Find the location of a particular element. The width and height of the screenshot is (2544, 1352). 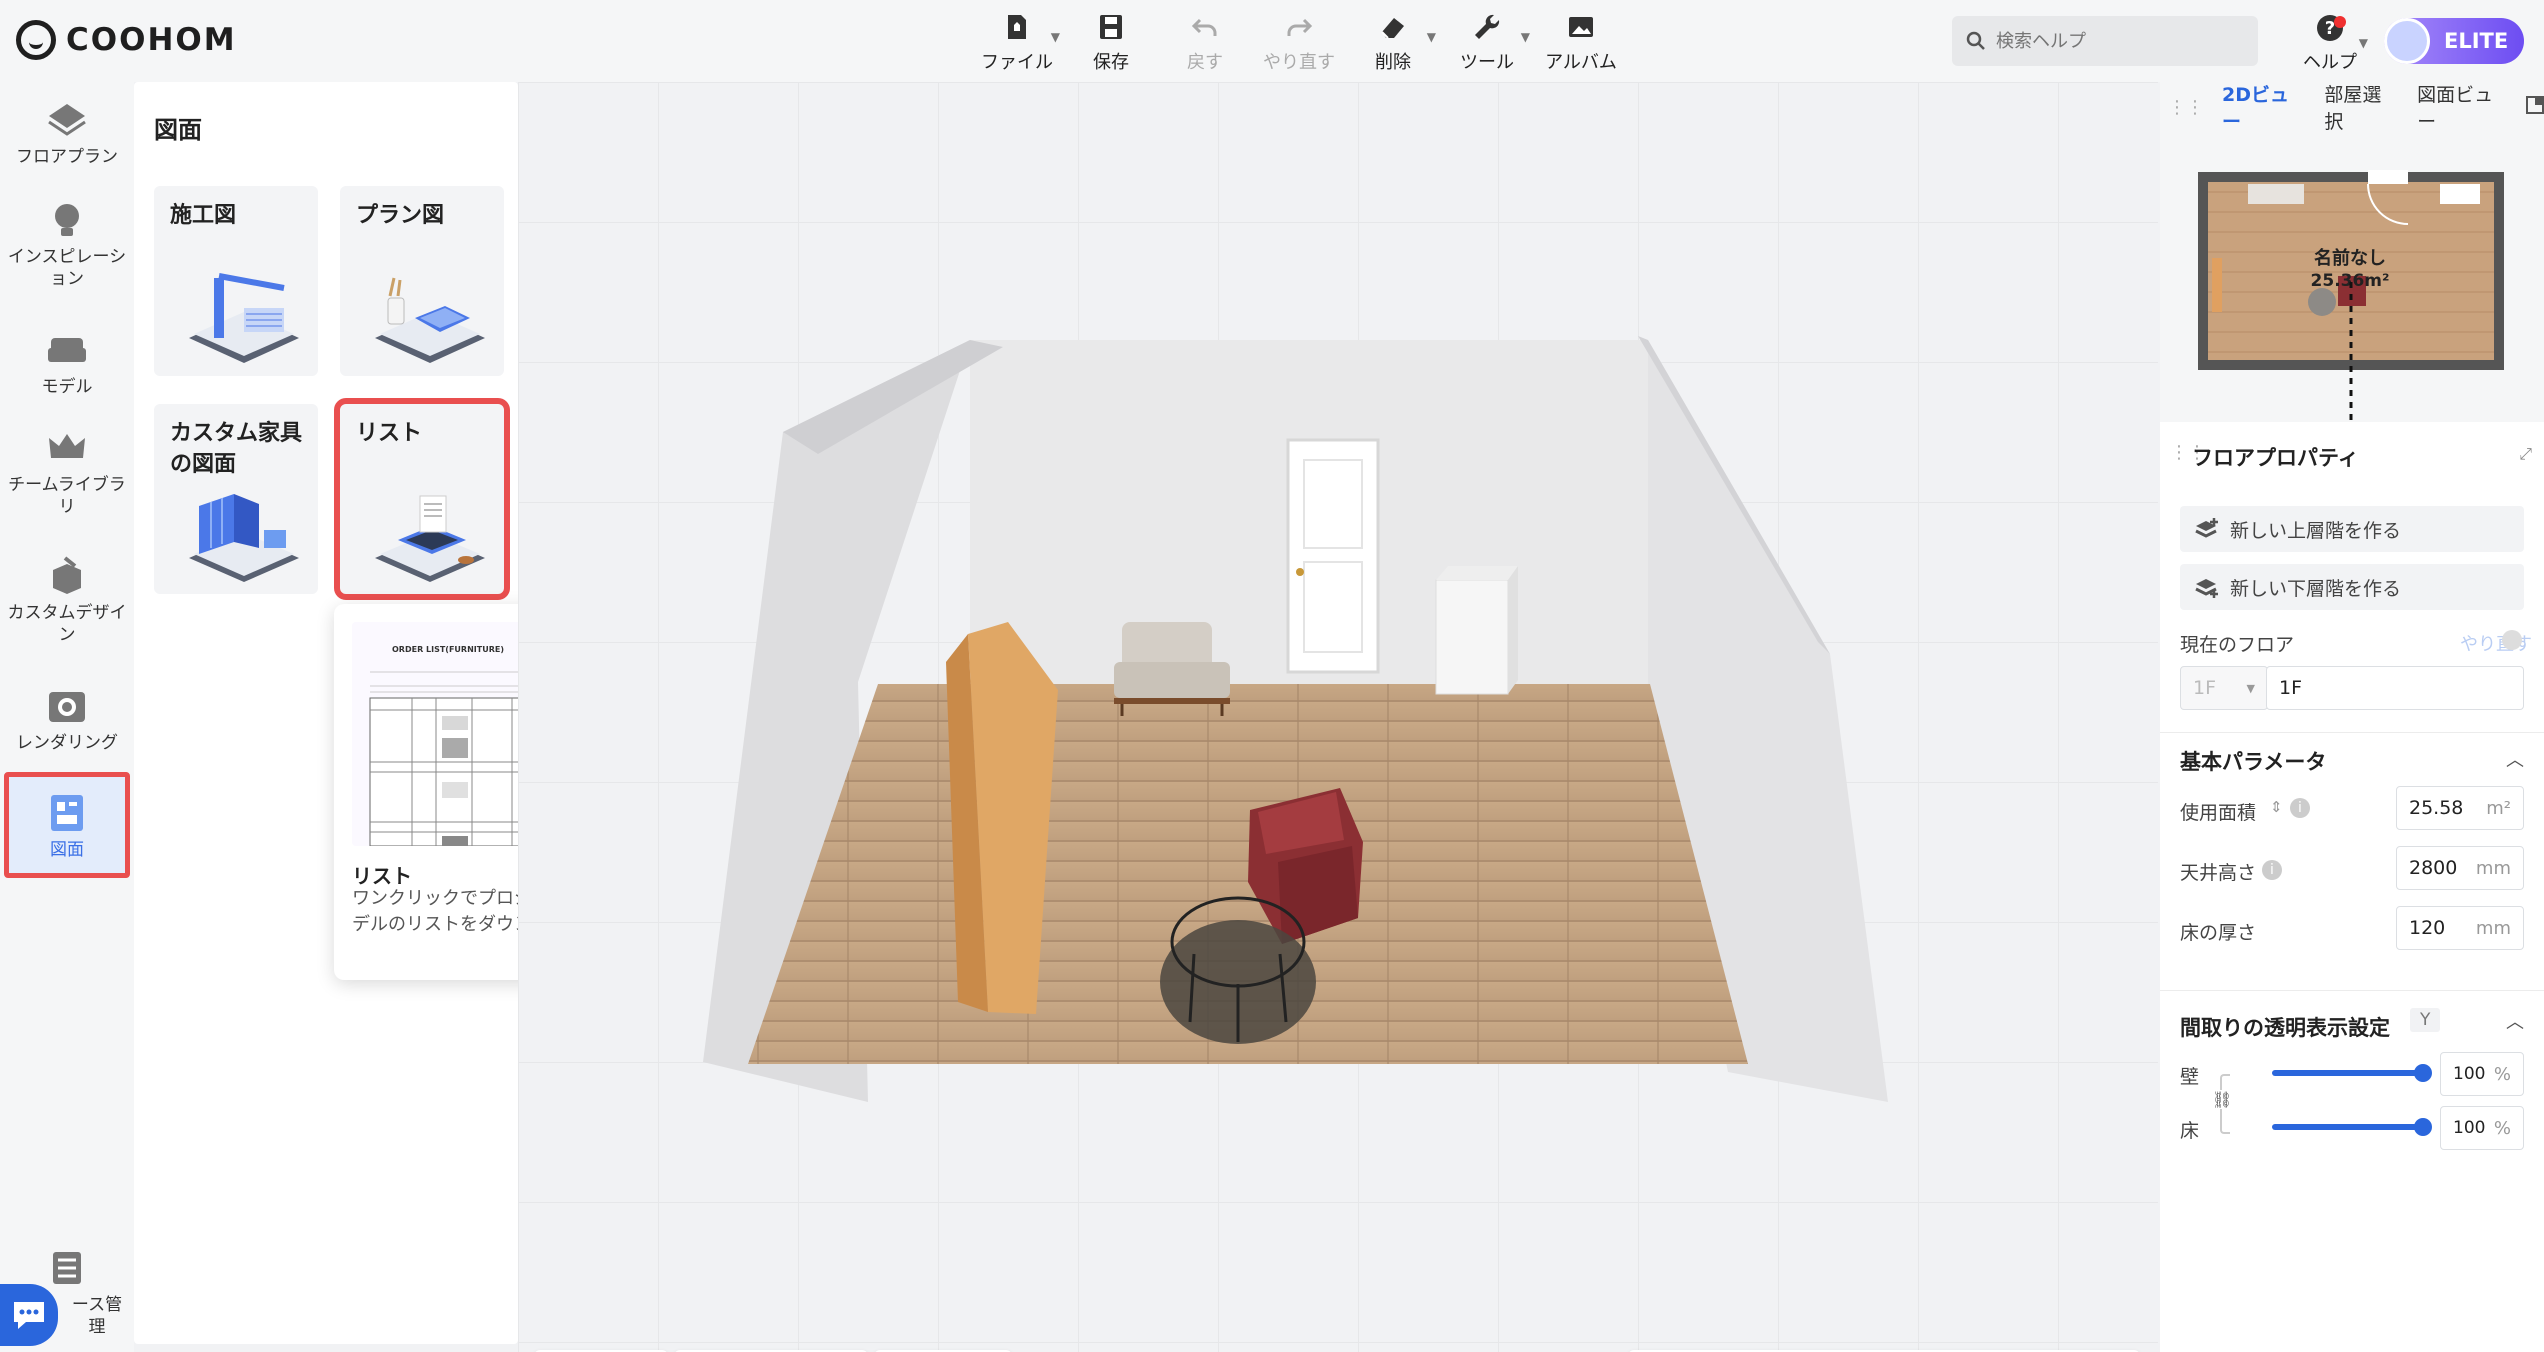

help-search is located at coordinates (2105, 41).